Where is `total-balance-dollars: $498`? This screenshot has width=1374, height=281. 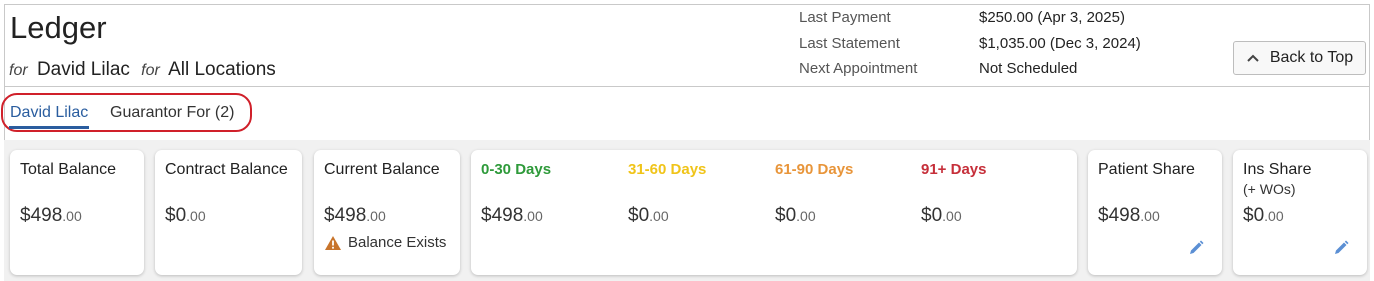
total-balance-dollars: $498 is located at coordinates (41, 215).